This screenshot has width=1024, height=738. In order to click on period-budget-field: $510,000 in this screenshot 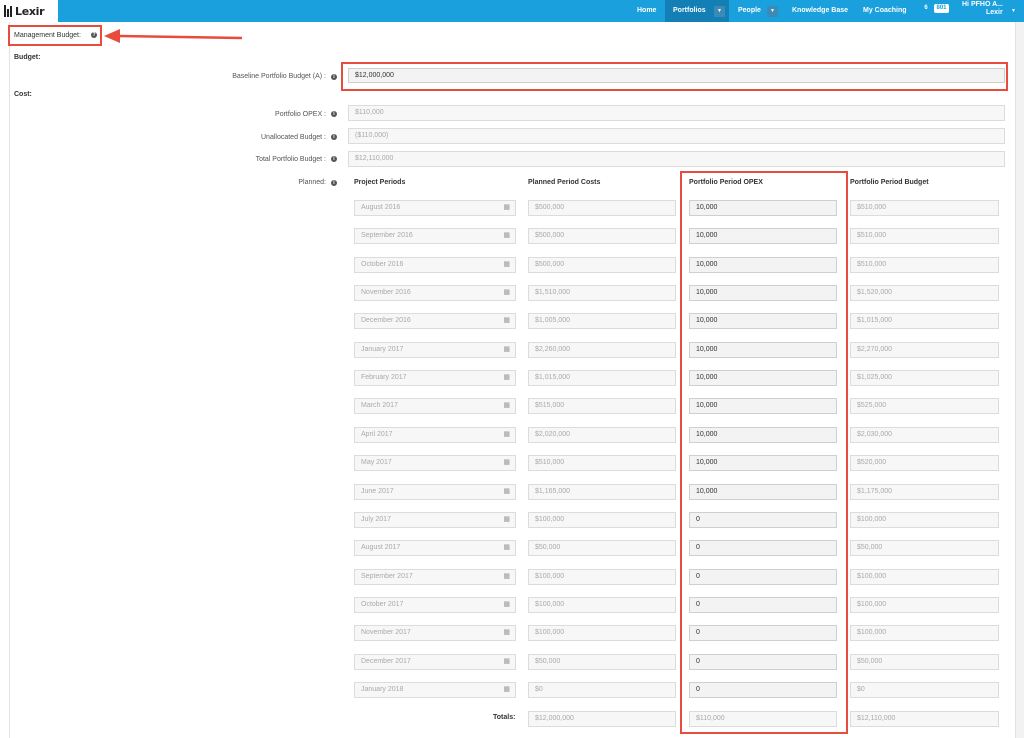, I will do `click(924, 265)`.